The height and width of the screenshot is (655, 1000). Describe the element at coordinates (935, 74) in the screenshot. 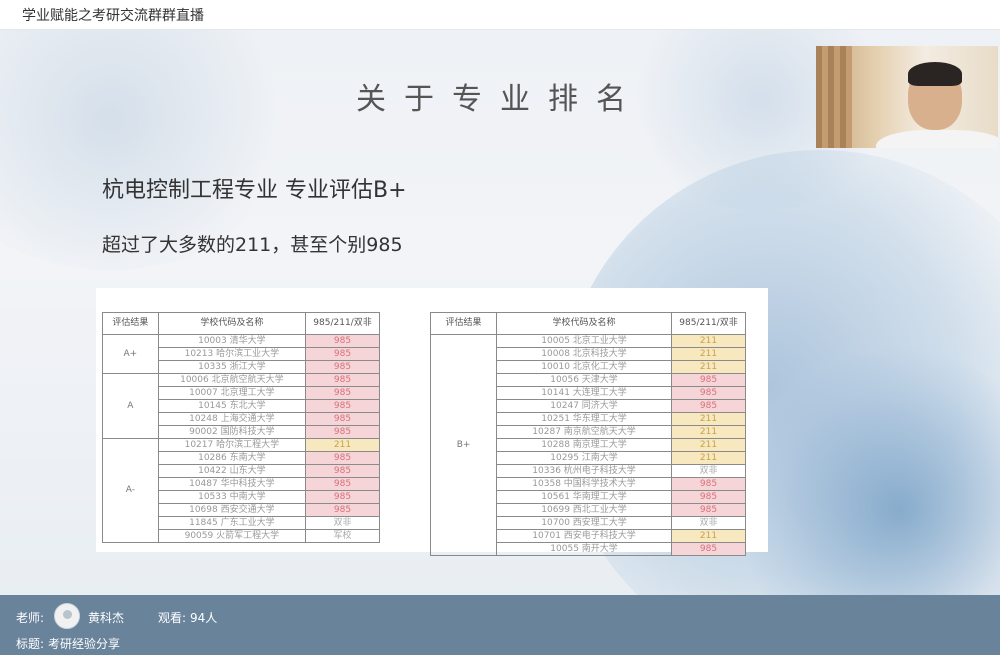

I see `presenter-hair` at that location.